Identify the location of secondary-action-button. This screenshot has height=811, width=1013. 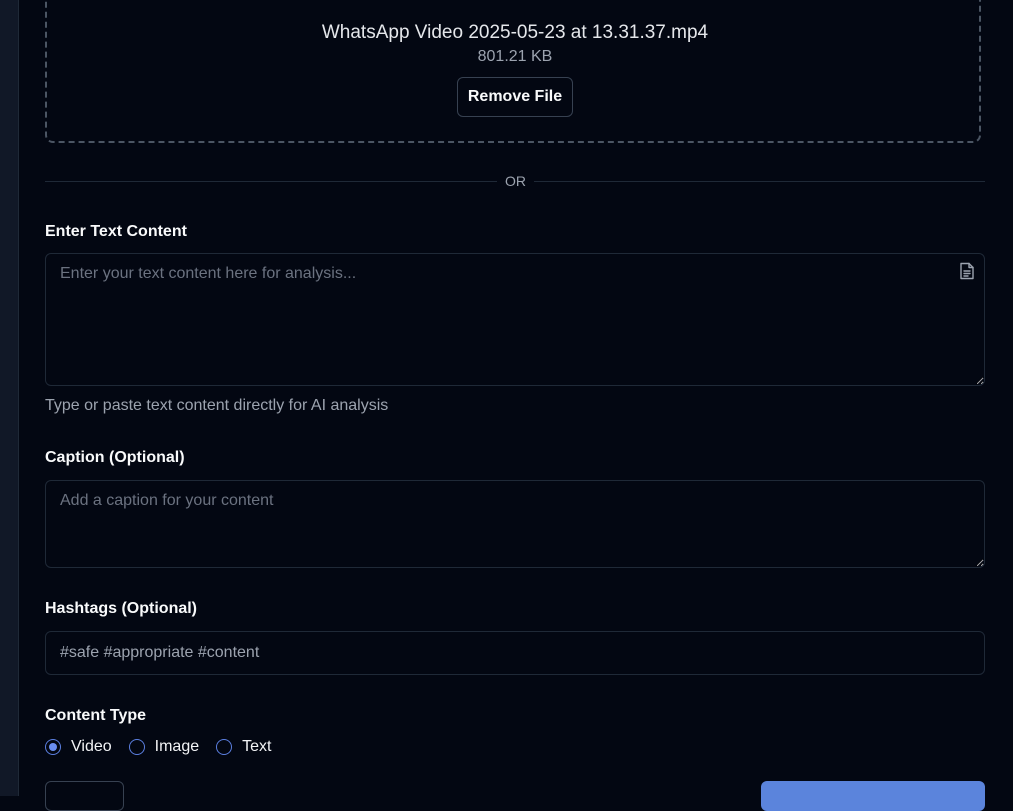
(84, 796).